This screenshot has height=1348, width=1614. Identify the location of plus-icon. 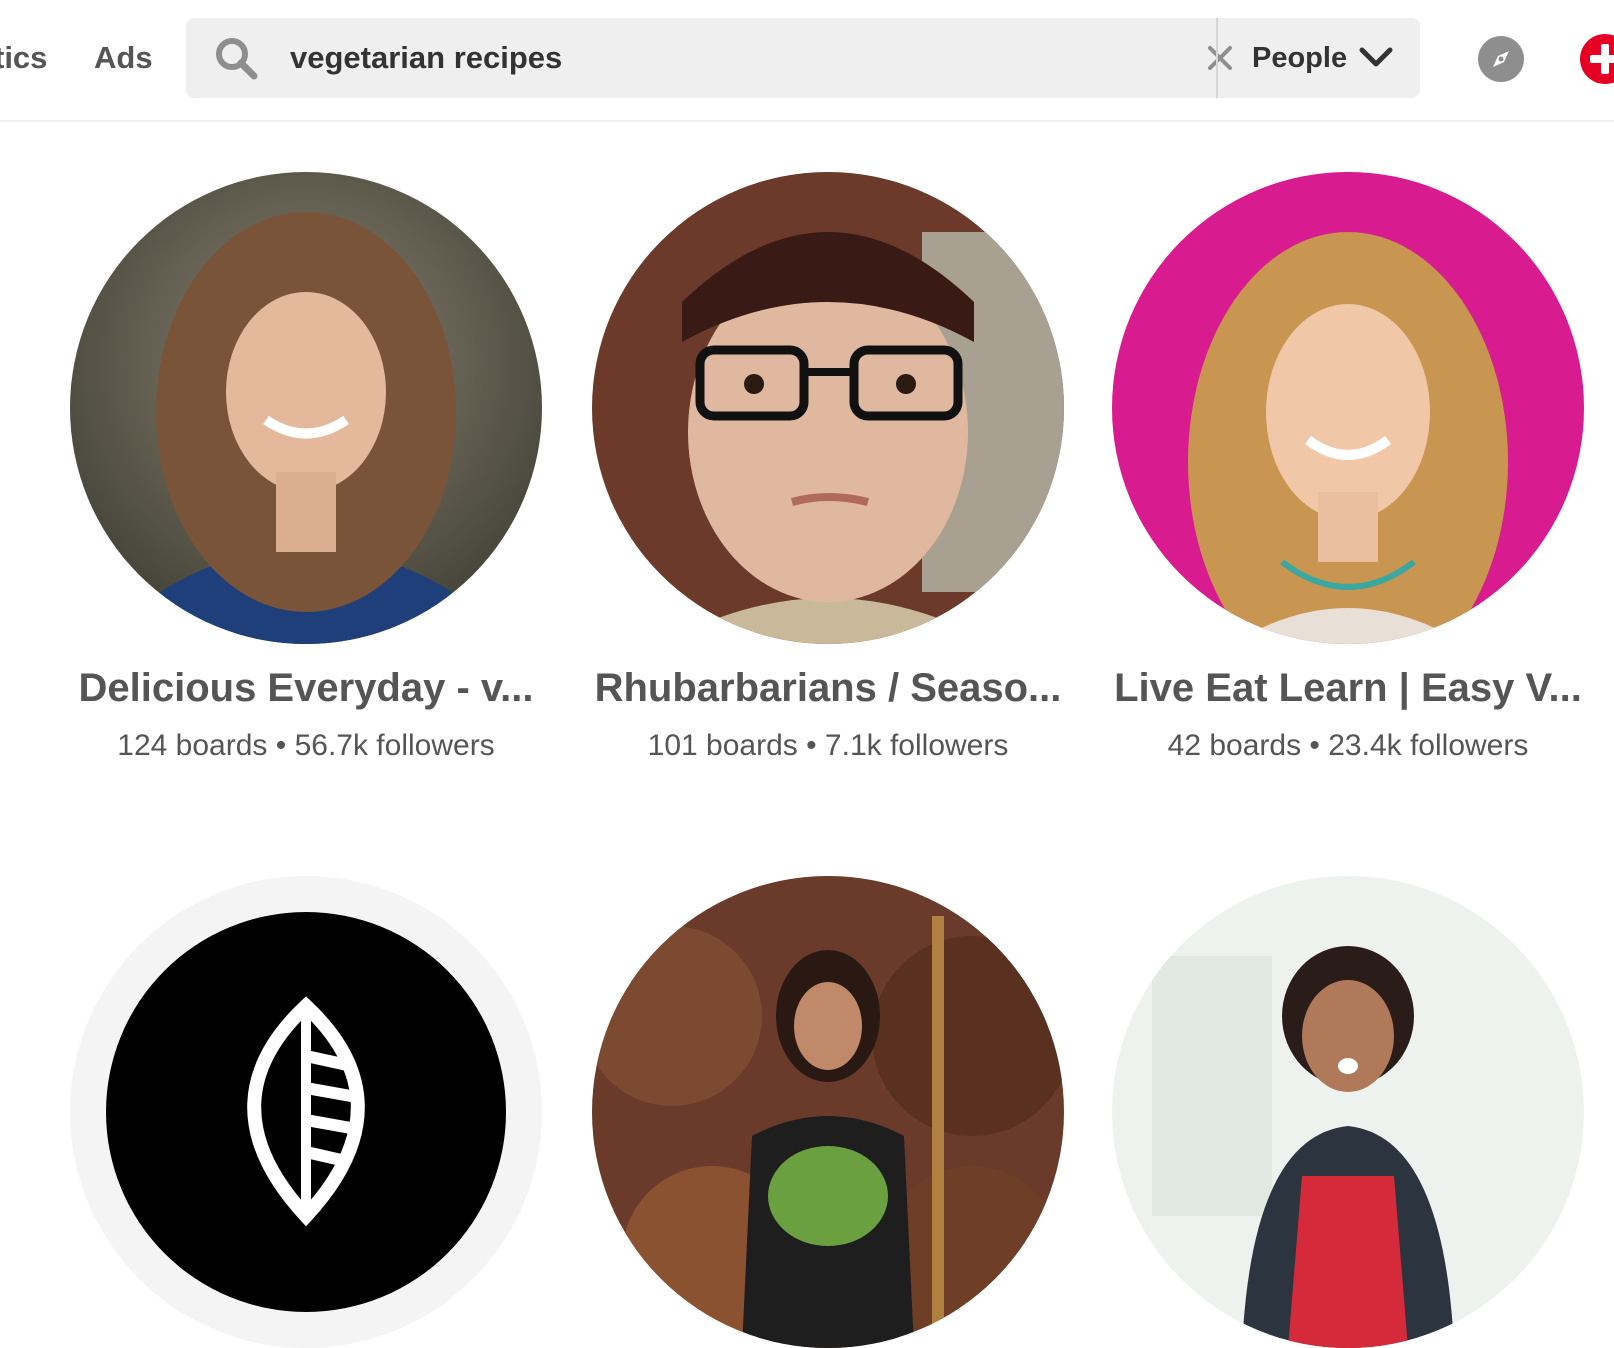
(1602, 59).